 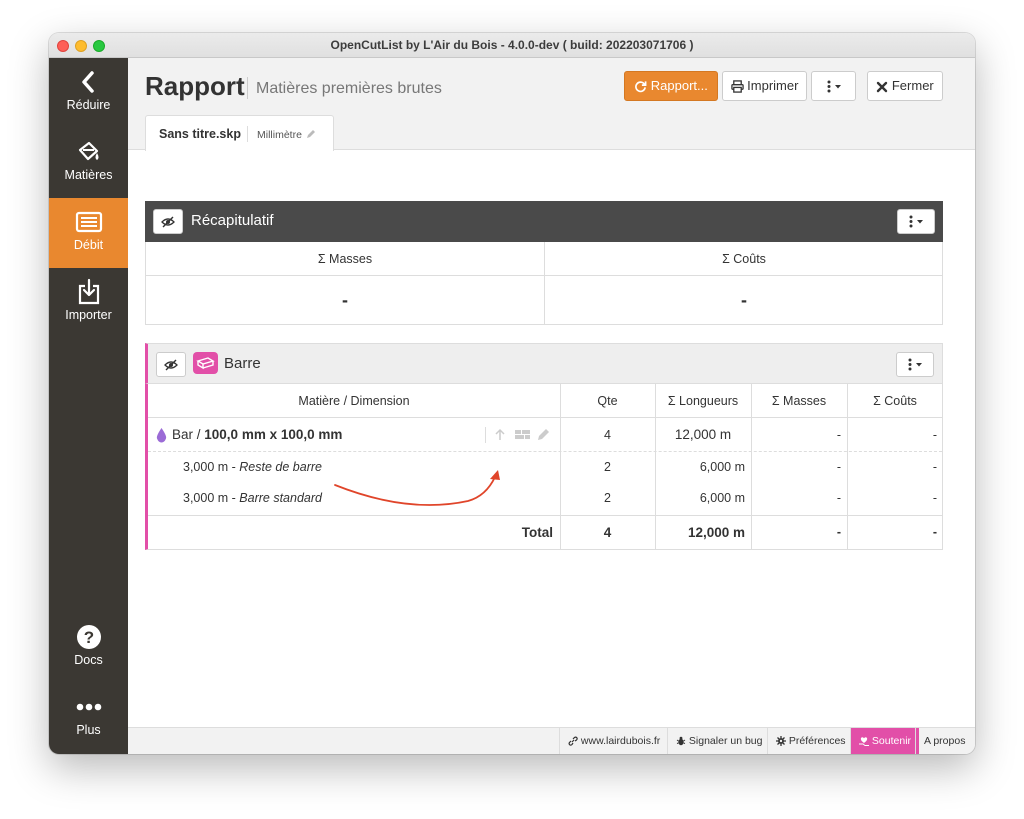 What do you see at coordinates (280, 498) in the screenshot?
I see `row-label-text: Barre standard` at bounding box center [280, 498].